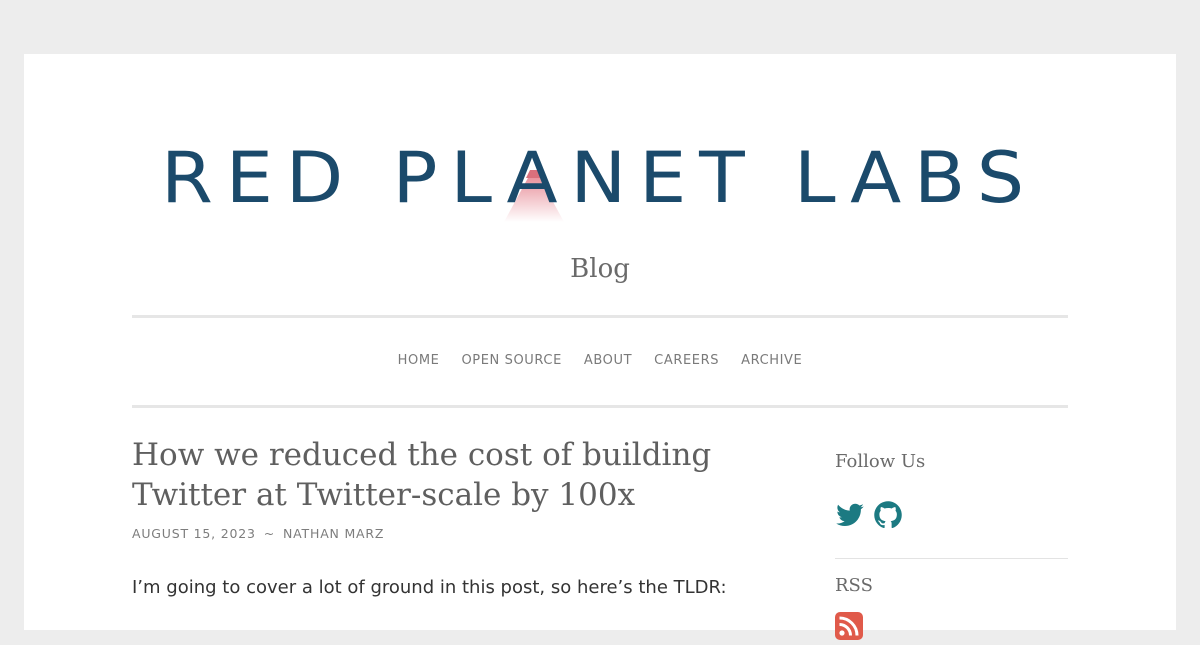 The height and width of the screenshot is (645, 1200). Describe the element at coordinates (600, 269) in the screenshot. I see `site-subtitle: Blog` at that location.